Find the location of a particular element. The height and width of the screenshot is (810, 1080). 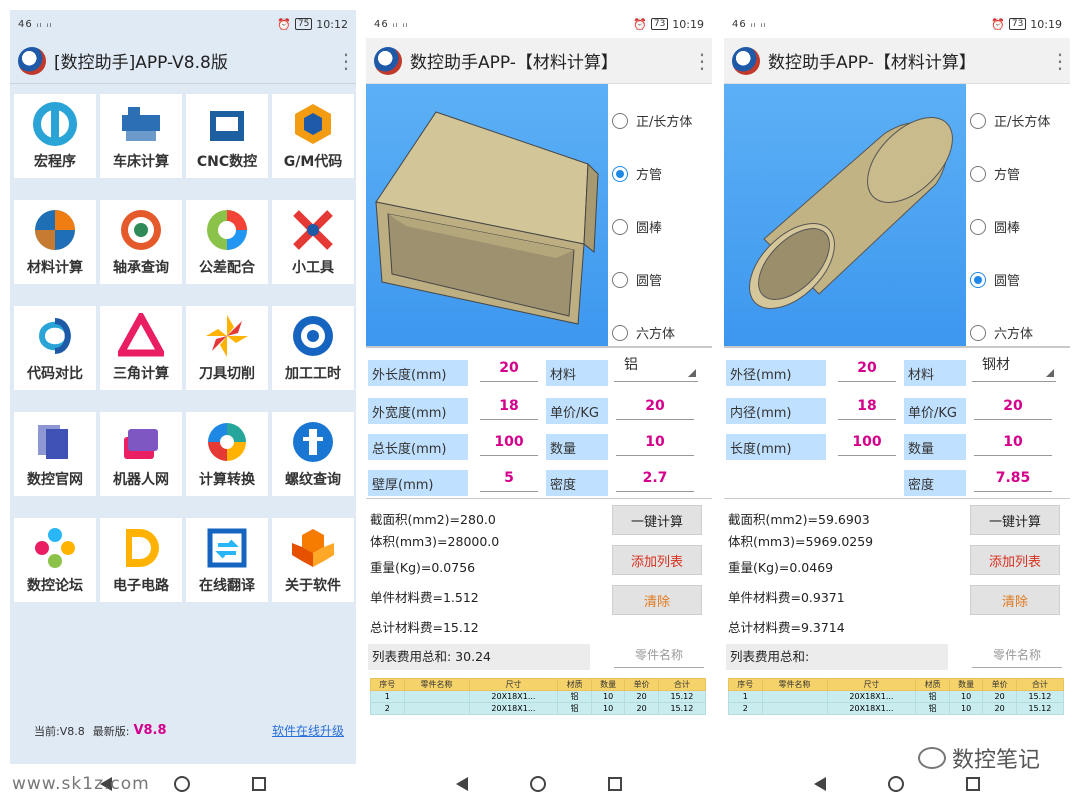

tile-lathe: 车床计算 is located at coordinates (141, 136).